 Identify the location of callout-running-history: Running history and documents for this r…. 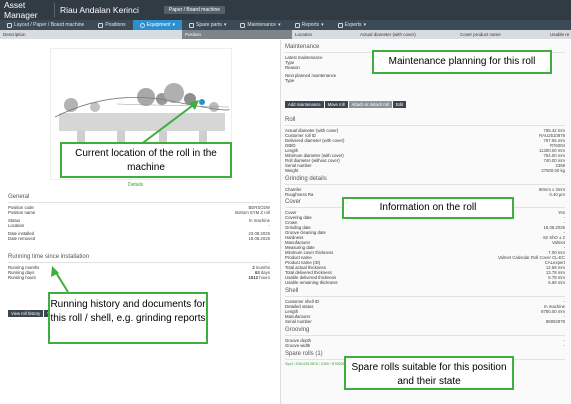
(128, 318).